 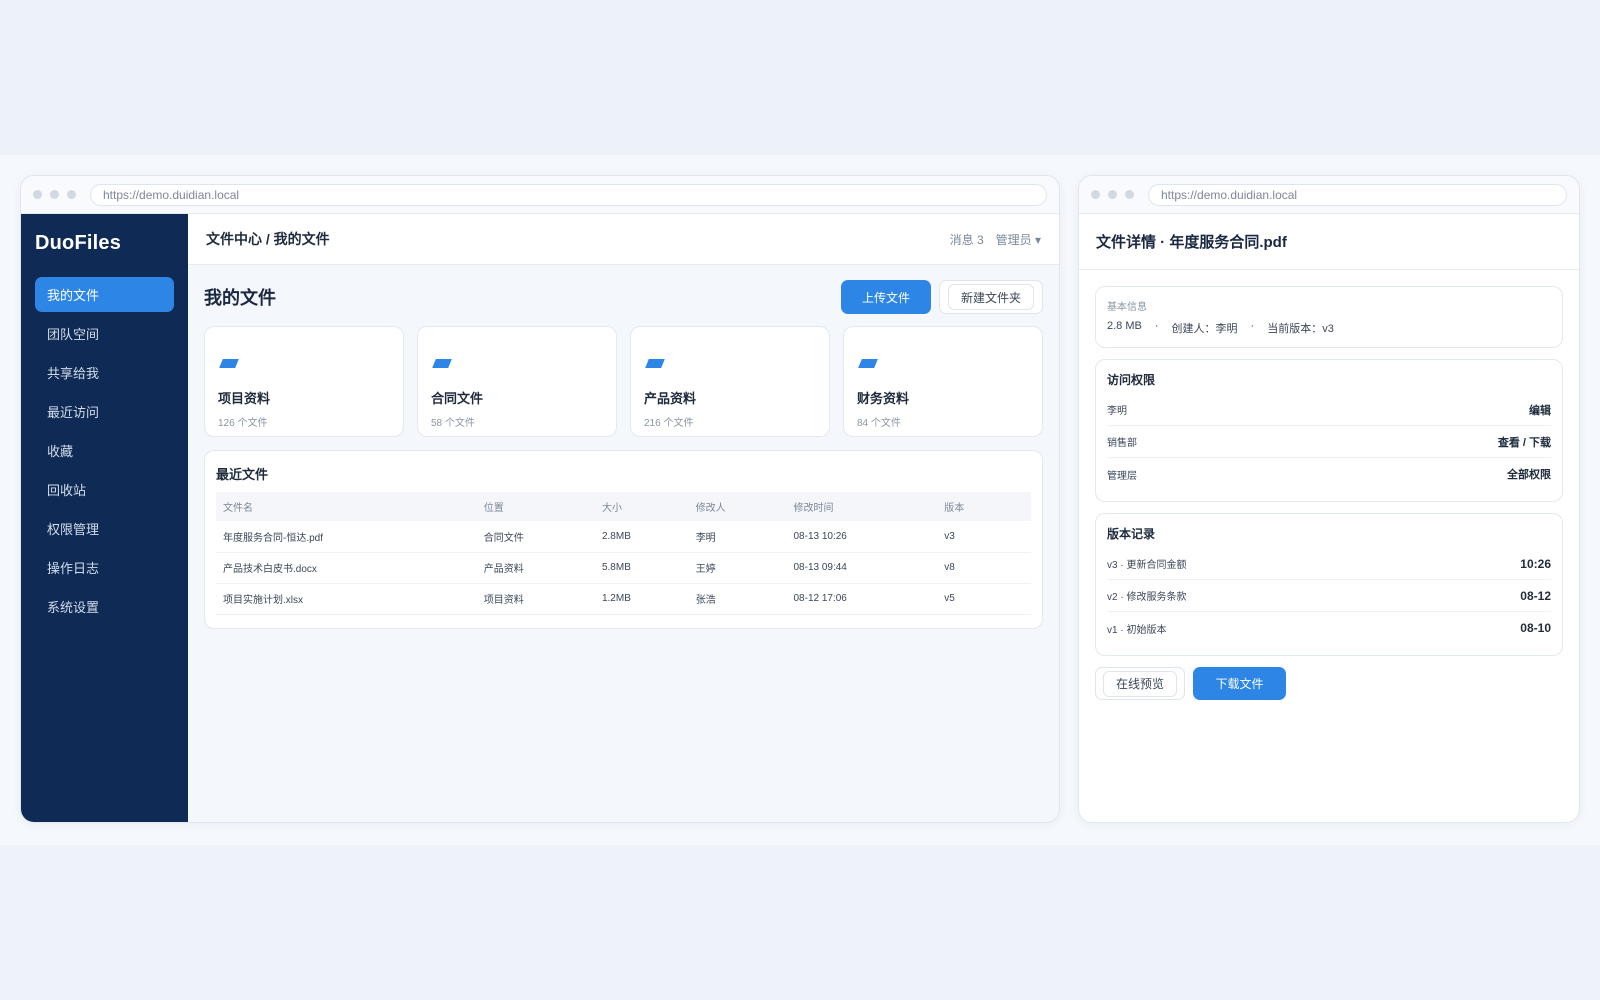 What do you see at coordinates (1535, 628) in the screenshot?
I see `version-time: 08-10` at bounding box center [1535, 628].